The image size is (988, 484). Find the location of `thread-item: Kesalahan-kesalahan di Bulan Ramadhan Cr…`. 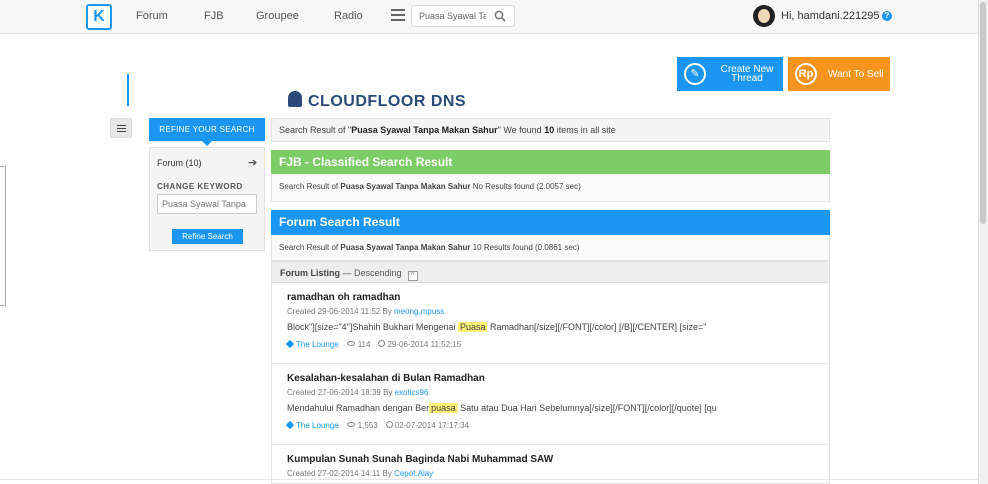

thread-item: Kesalahan-kesalahan di Bulan Ramadhan Cr… is located at coordinates (550, 404).